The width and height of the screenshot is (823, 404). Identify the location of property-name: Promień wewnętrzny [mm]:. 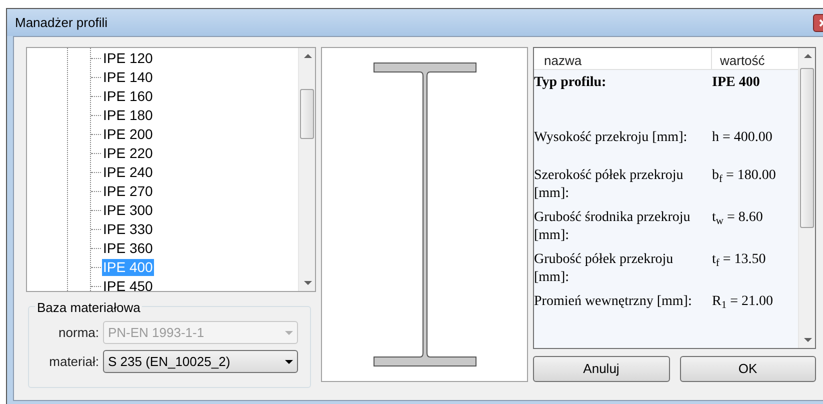
(613, 302).